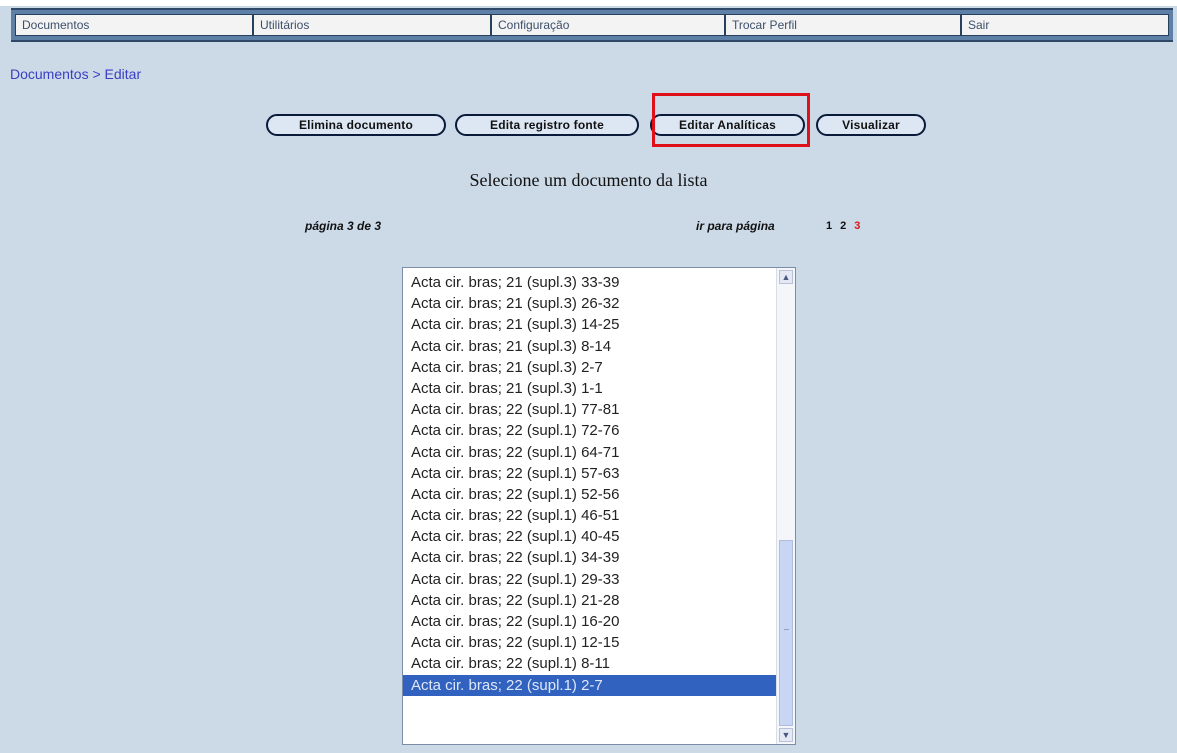  Describe the element at coordinates (786, 735) in the screenshot. I see `arrow-down-icon: ▼` at that location.